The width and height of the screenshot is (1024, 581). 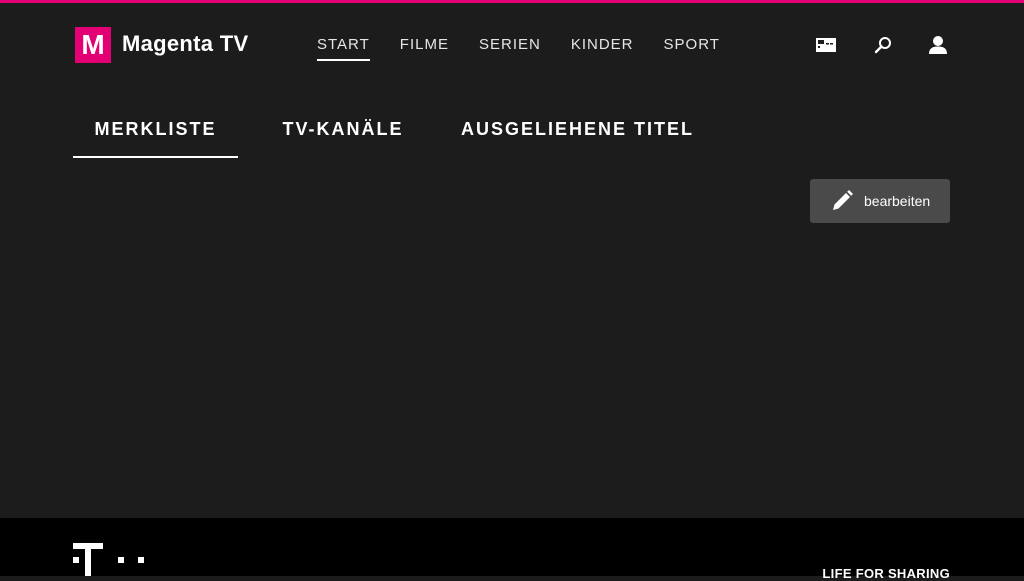 What do you see at coordinates (185, 44) in the screenshot?
I see `app-title: Magenta TV` at bounding box center [185, 44].